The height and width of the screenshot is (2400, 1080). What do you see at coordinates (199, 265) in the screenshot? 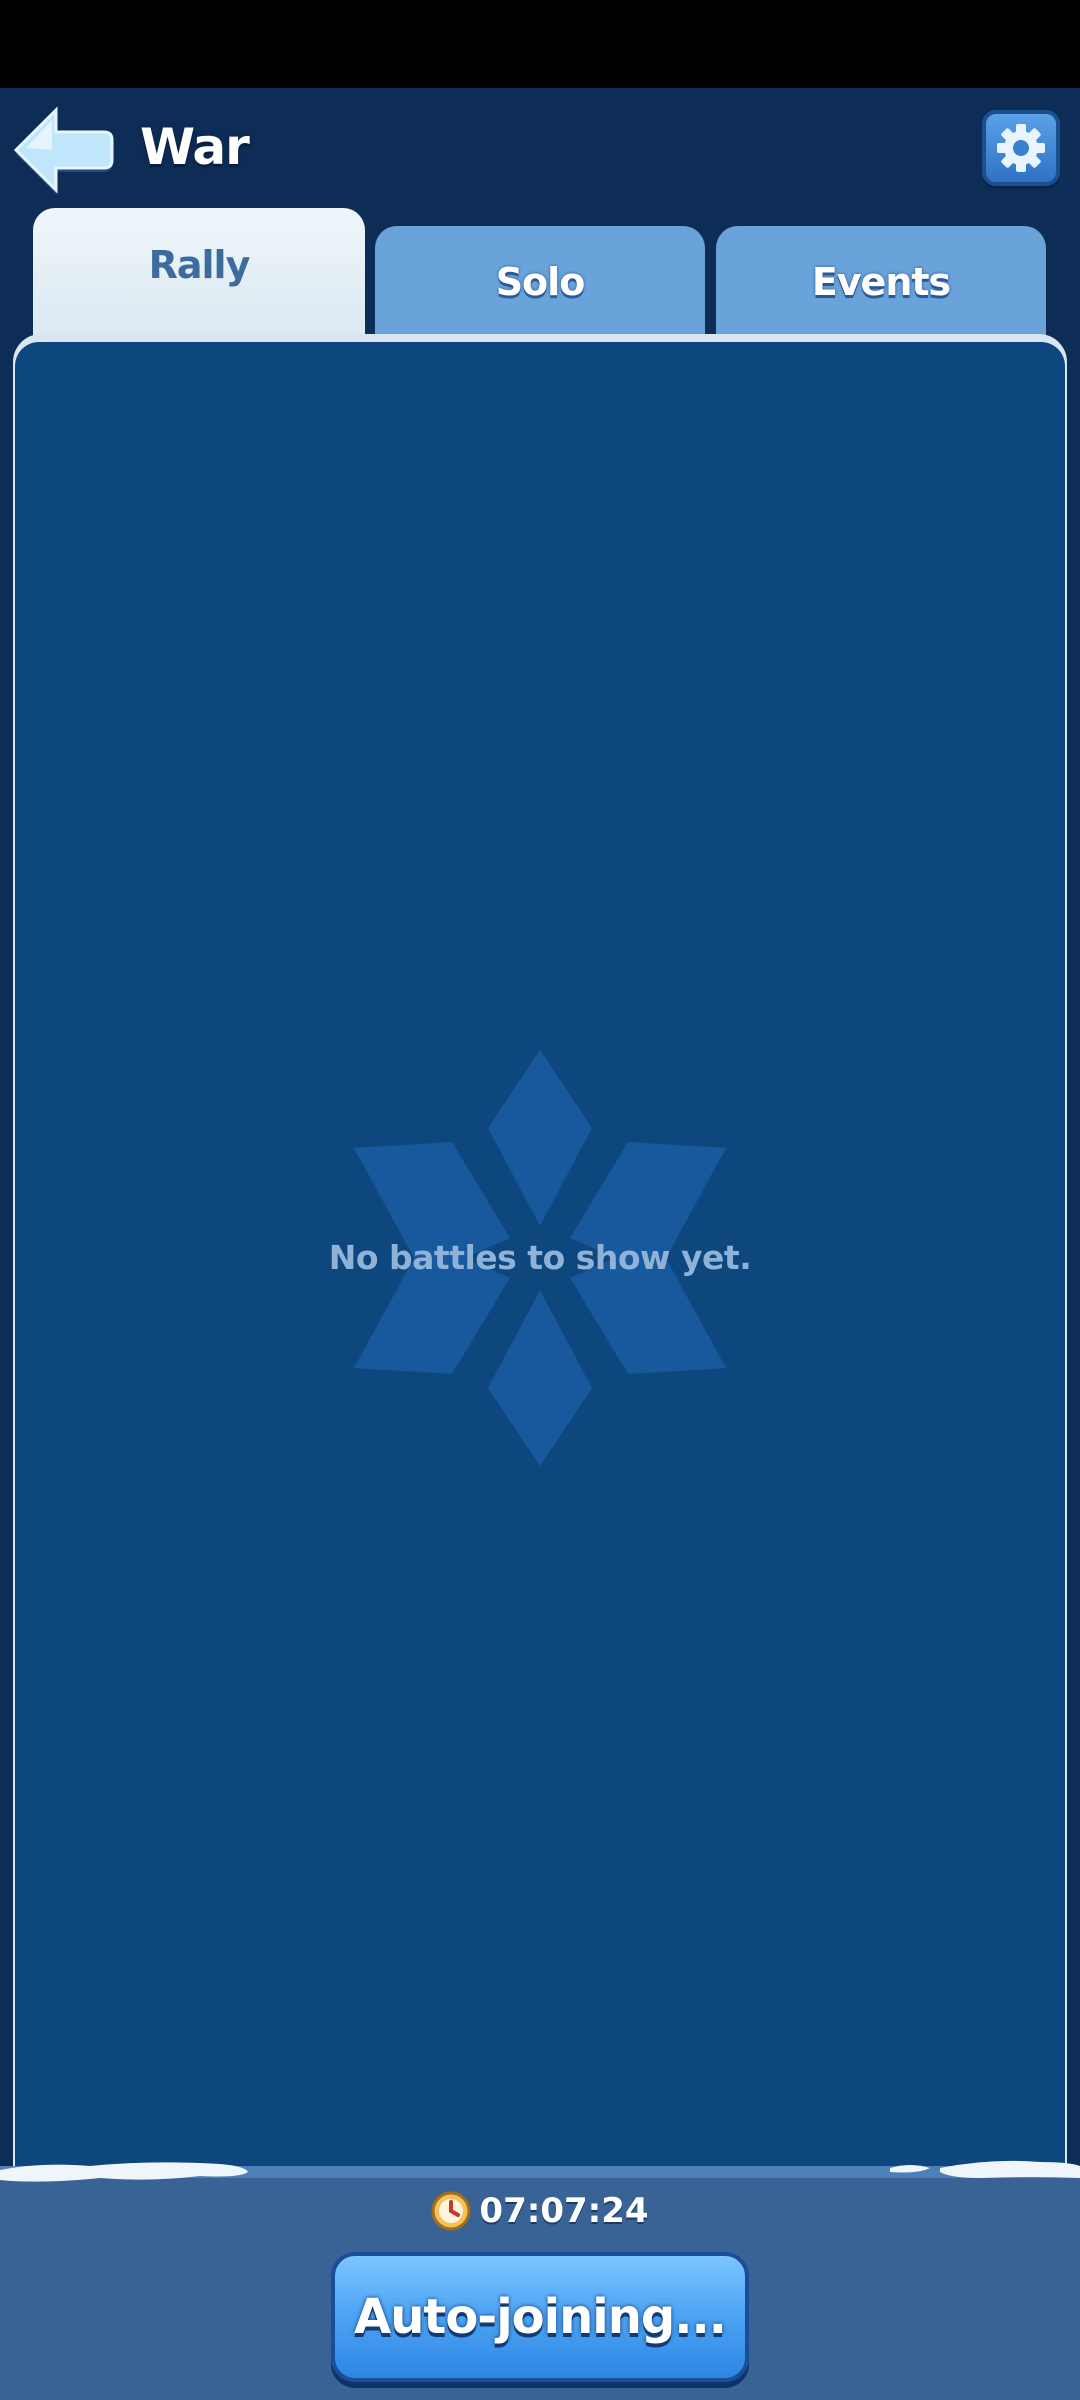
I see `tab-rally-label: Rally` at bounding box center [199, 265].